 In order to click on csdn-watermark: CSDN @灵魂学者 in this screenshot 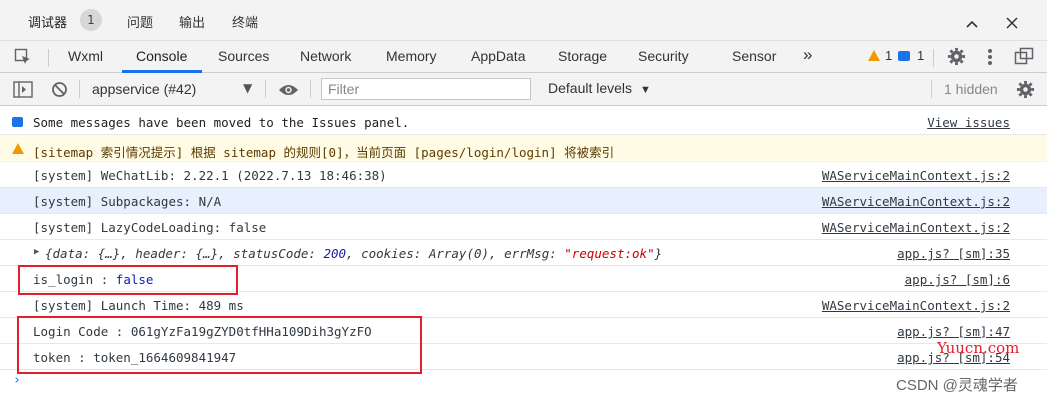, I will do `click(957, 385)`.